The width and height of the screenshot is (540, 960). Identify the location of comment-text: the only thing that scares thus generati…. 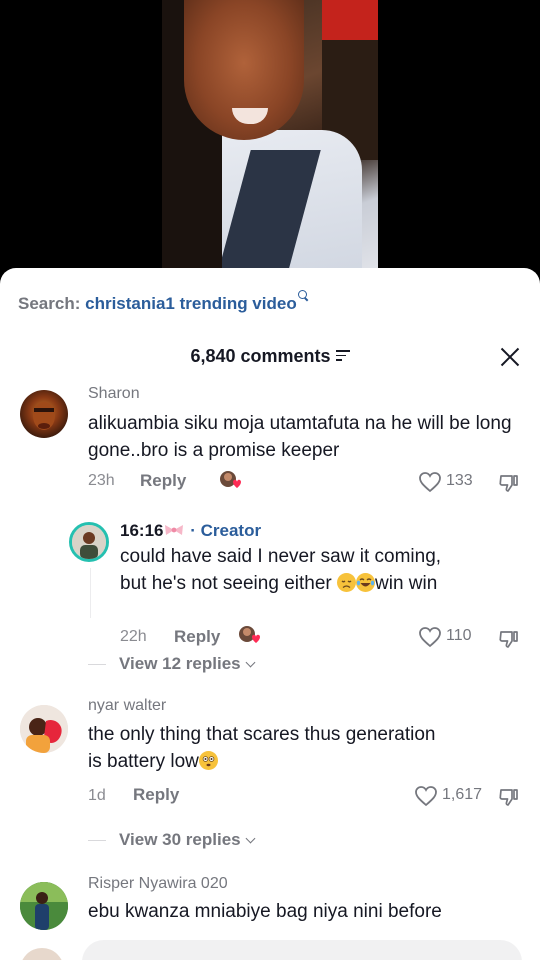
(303, 748).